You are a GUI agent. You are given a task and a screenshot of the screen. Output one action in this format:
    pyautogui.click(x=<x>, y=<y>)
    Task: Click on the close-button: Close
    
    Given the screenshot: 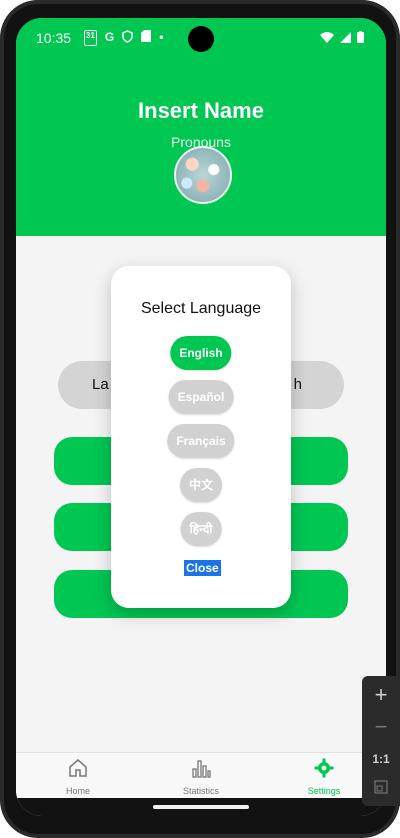 What is the action you would take?
    pyautogui.click(x=202, y=568)
    